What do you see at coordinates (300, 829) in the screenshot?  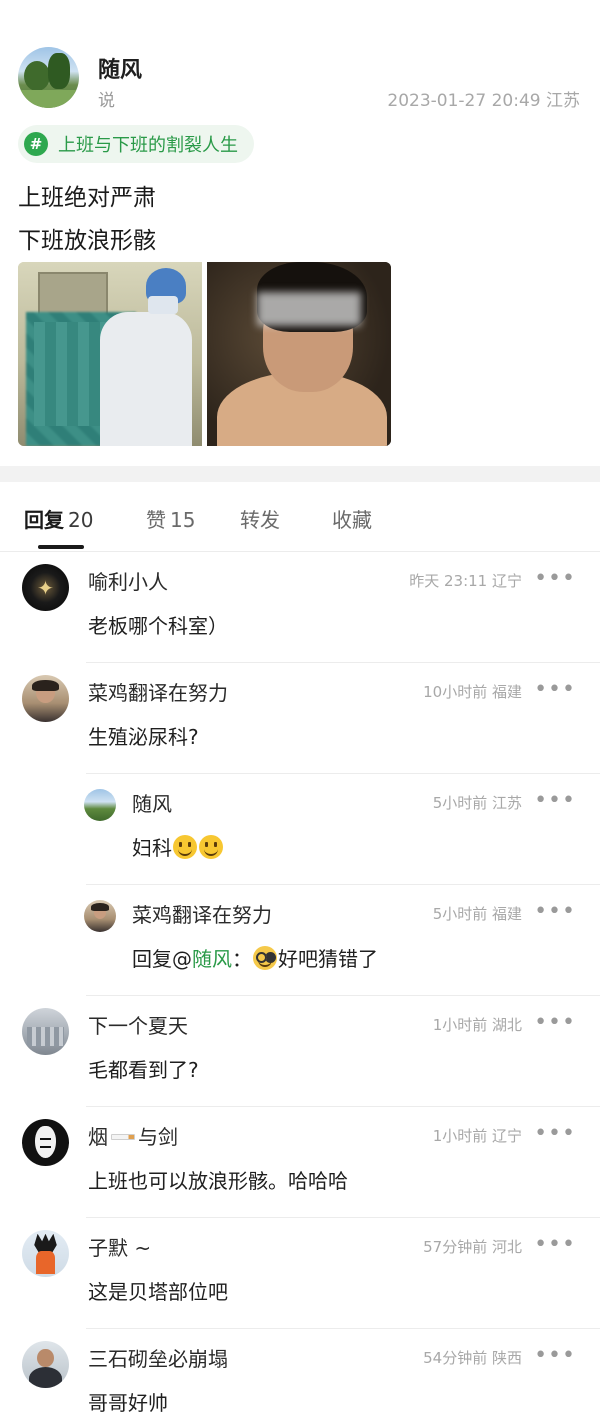 I see `reply-item: 随风 5小时前 江苏 ••• 妇科` at bounding box center [300, 829].